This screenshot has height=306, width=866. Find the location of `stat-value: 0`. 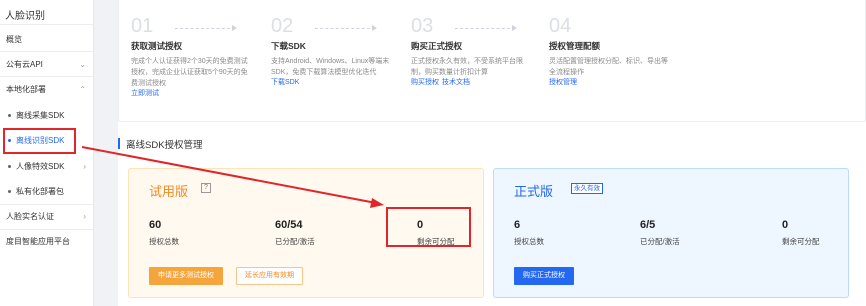

stat-value: 0 is located at coordinates (785, 225).